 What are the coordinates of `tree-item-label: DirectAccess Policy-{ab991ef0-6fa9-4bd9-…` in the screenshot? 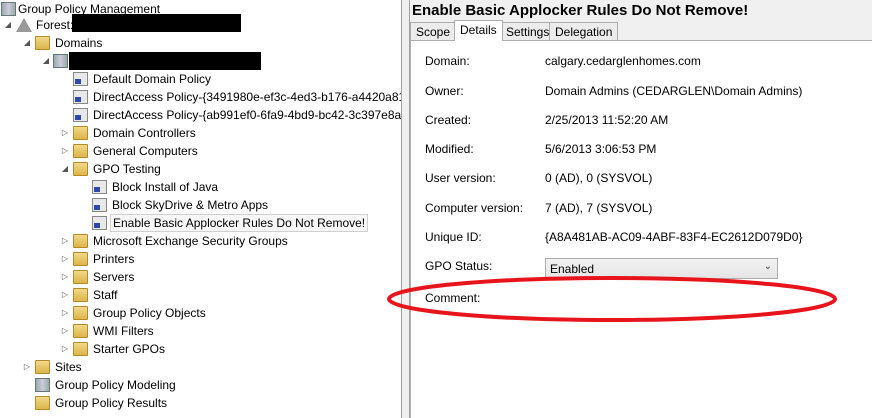 It's located at (247, 115).